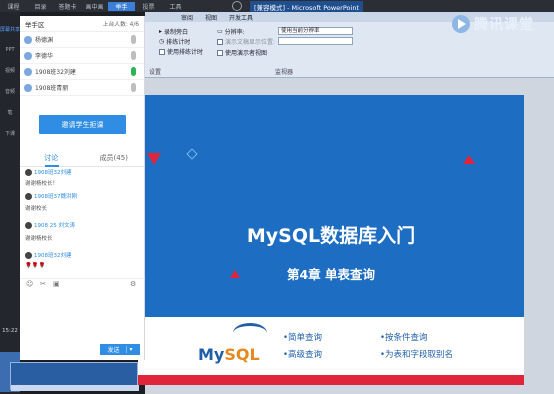 The height and width of the screenshot is (394, 554). What do you see at coordinates (114, 157) in the screenshot?
I see `tab-members: 成员(45)` at bounding box center [114, 157].